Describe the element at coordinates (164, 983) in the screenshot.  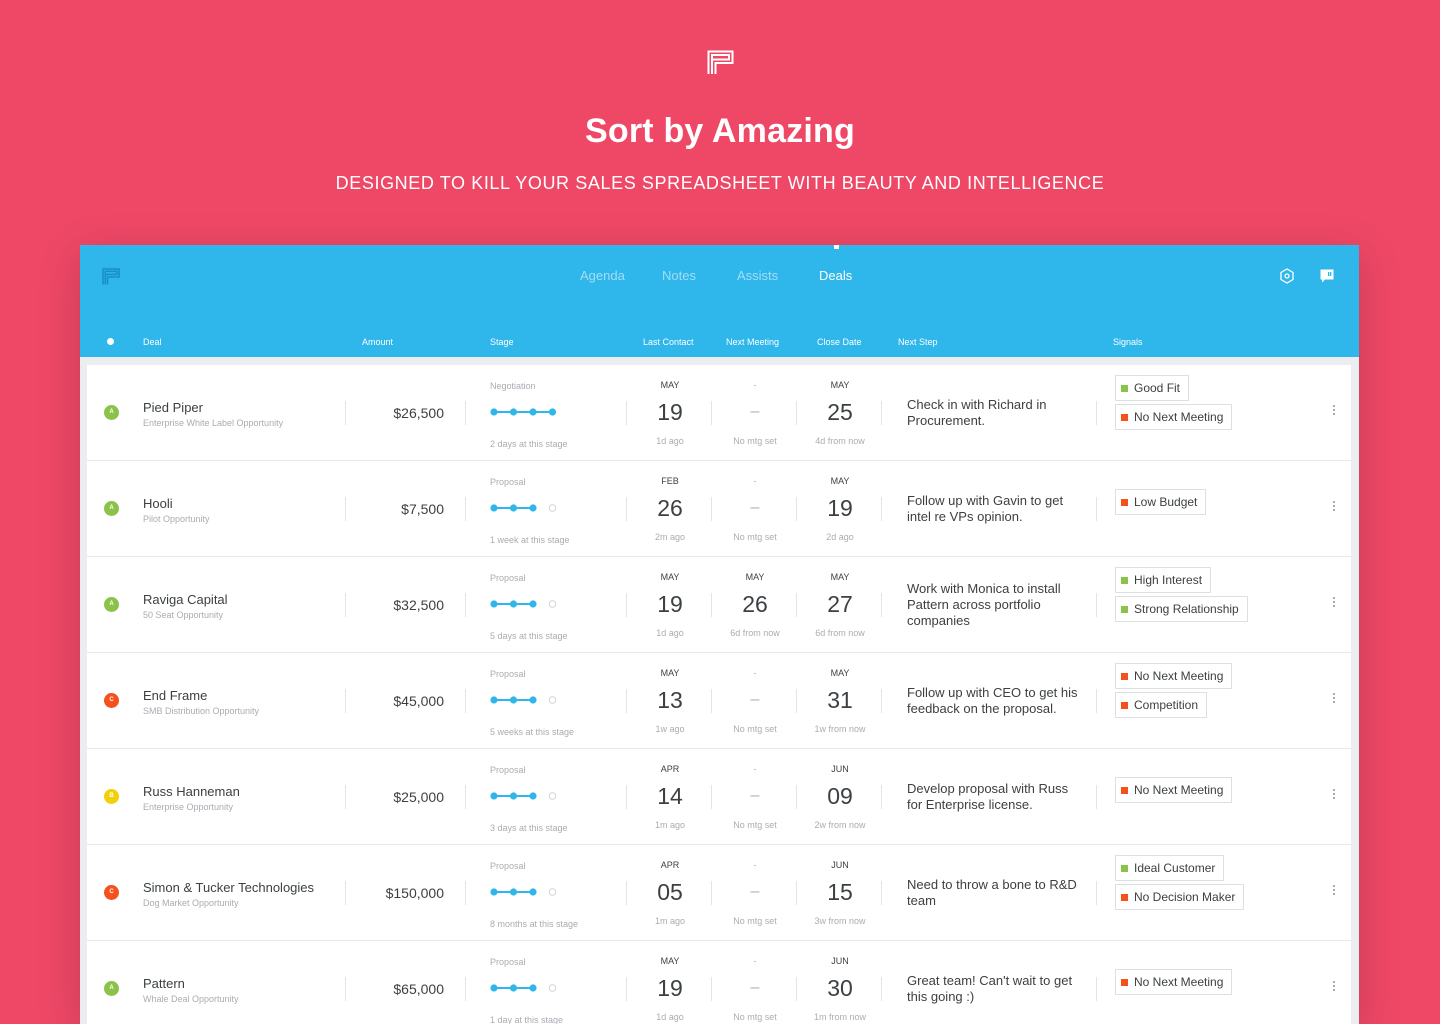
I see `deal-name: Pattern` at that location.